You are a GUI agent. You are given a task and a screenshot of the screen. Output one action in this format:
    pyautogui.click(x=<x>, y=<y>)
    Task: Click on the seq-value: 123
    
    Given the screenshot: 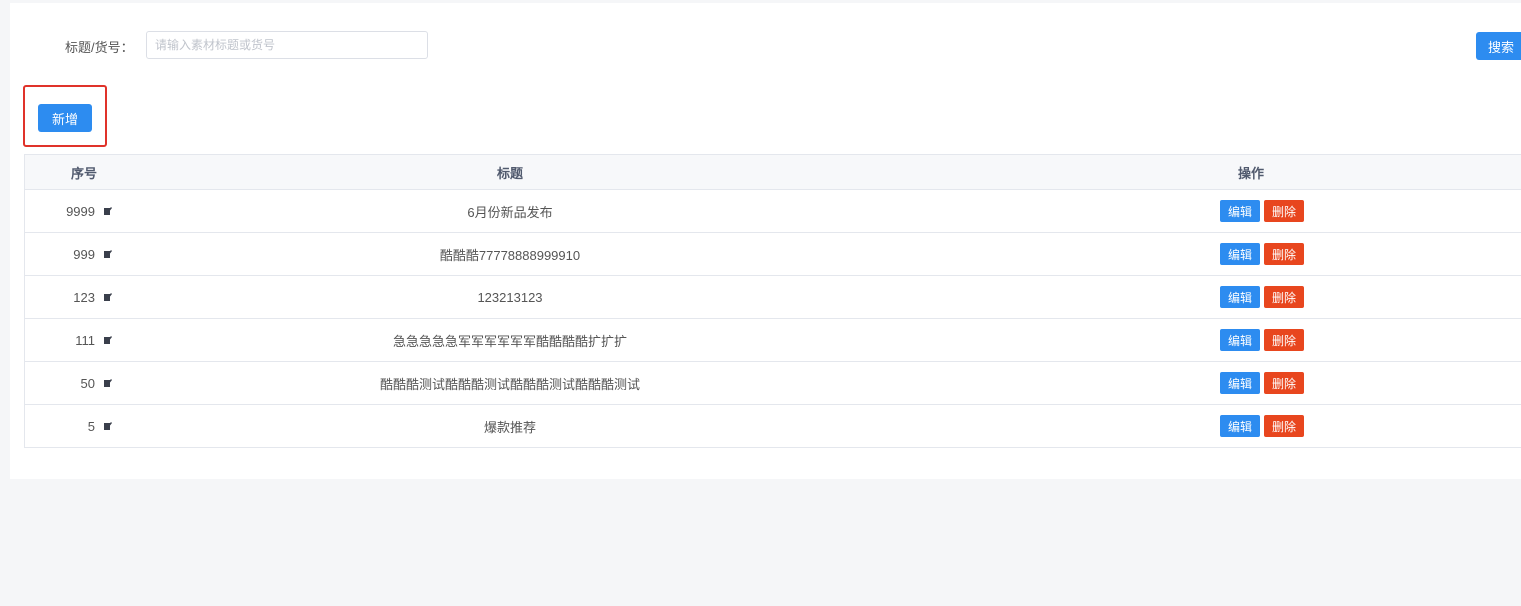 What is the action you would take?
    pyautogui.click(x=84, y=297)
    